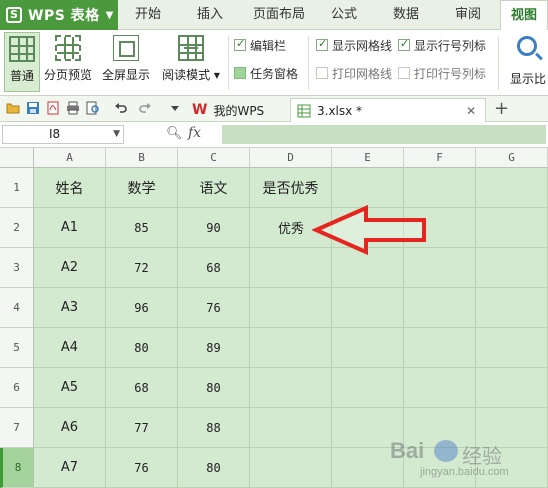 The width and height of the screenshot is (548, 488). I want to click on doc-tab-workbook: 3.xlsx * ✕, so click(388, 110).